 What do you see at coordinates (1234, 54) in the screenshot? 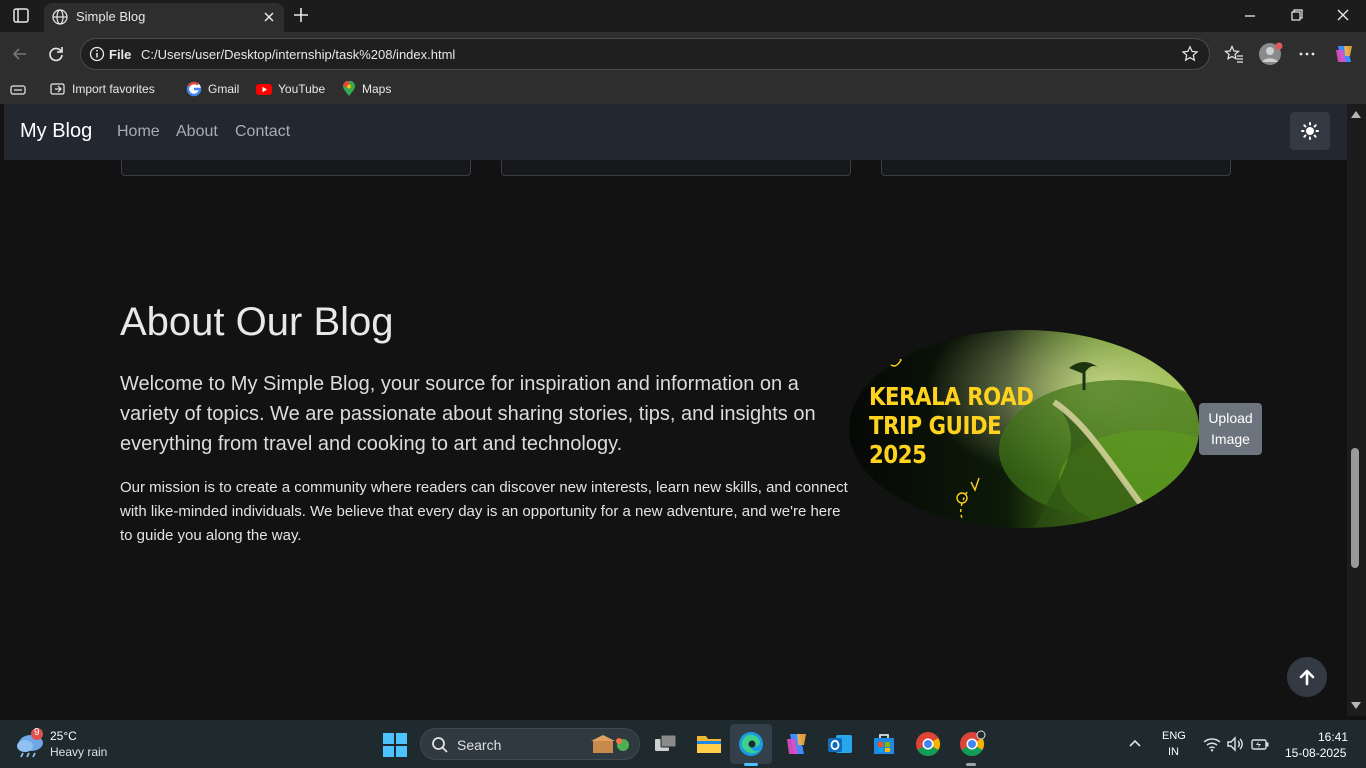
I see `favorites-icon` at bounding box center [1234, 54].